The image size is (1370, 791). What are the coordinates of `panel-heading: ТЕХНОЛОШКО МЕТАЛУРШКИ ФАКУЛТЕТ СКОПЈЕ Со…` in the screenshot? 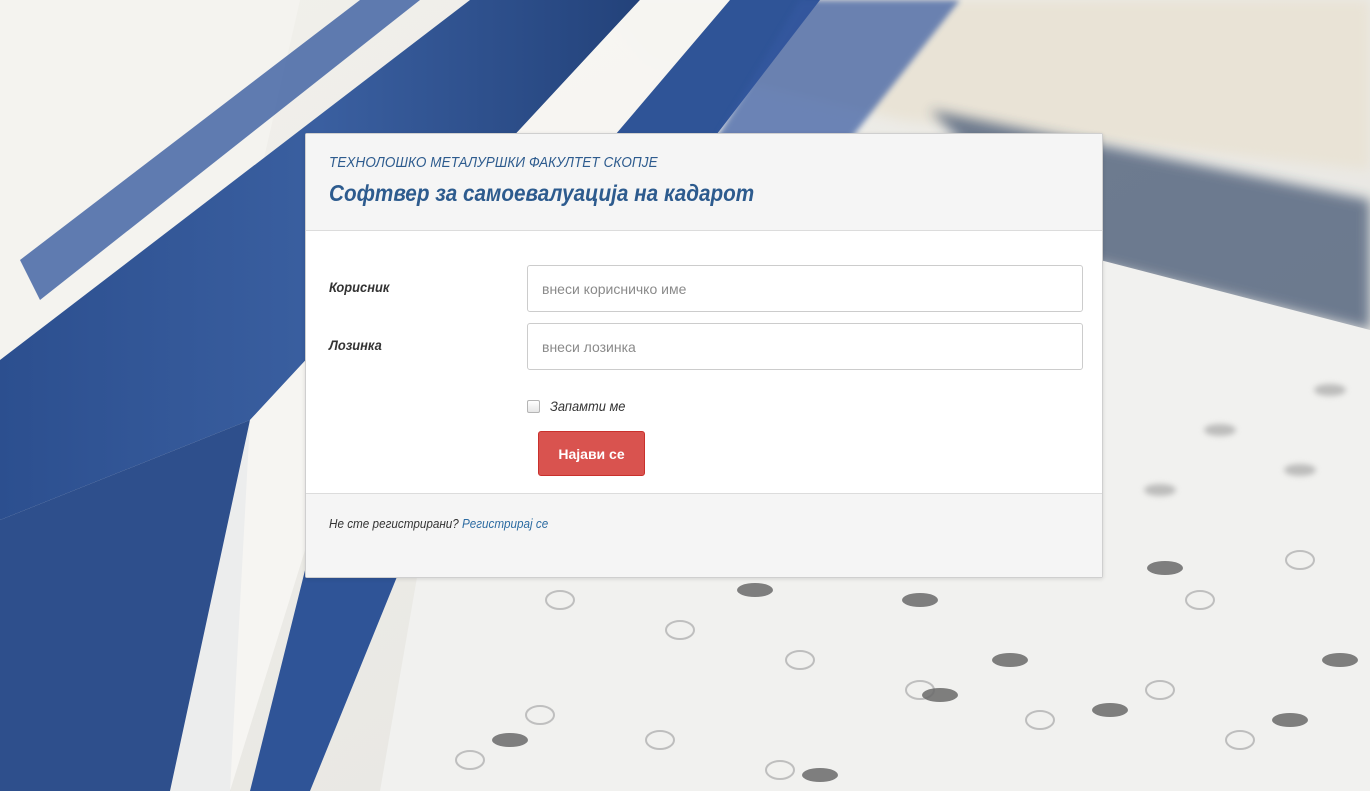 It's located at (704, 182).